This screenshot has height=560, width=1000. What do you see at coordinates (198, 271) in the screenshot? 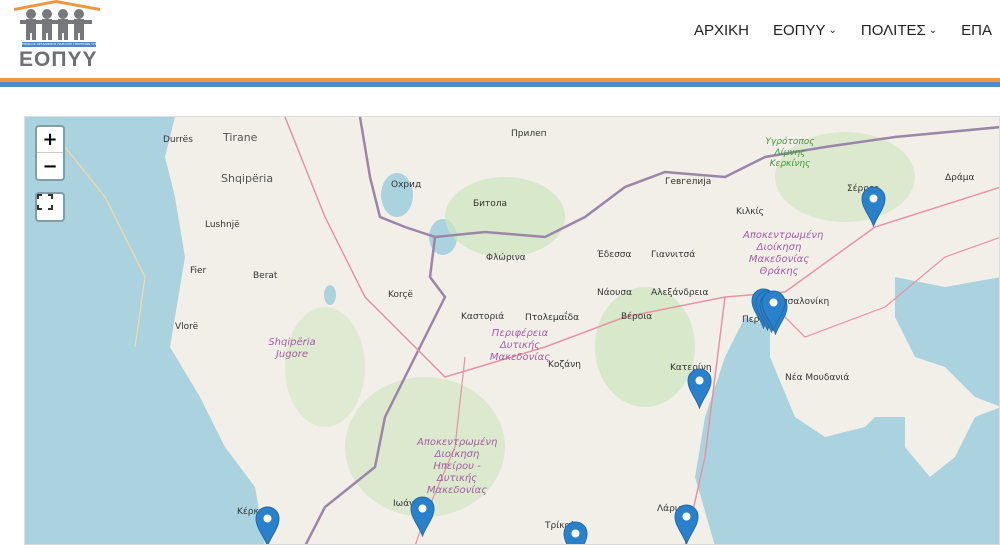
I see `map-label: Fier` at bounding box center [198, 271].